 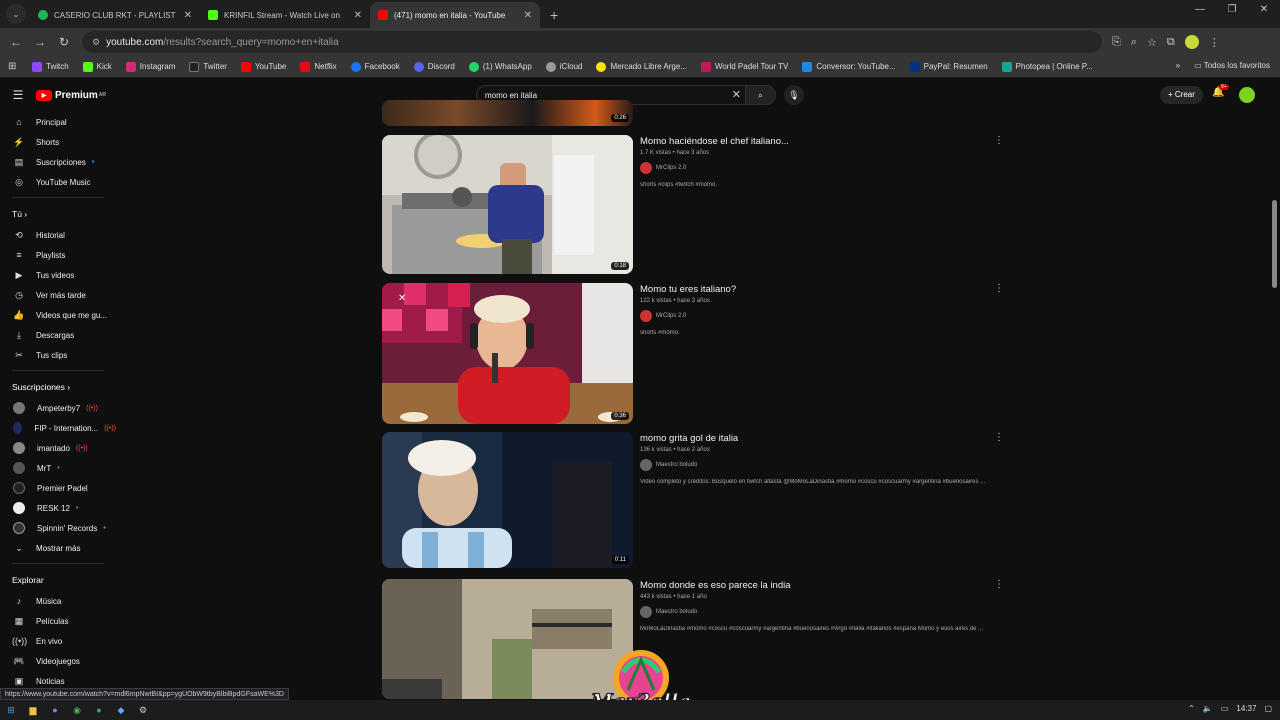 I want to click on bookmark: (1) WhatsApp, so click(x=500, y=66).